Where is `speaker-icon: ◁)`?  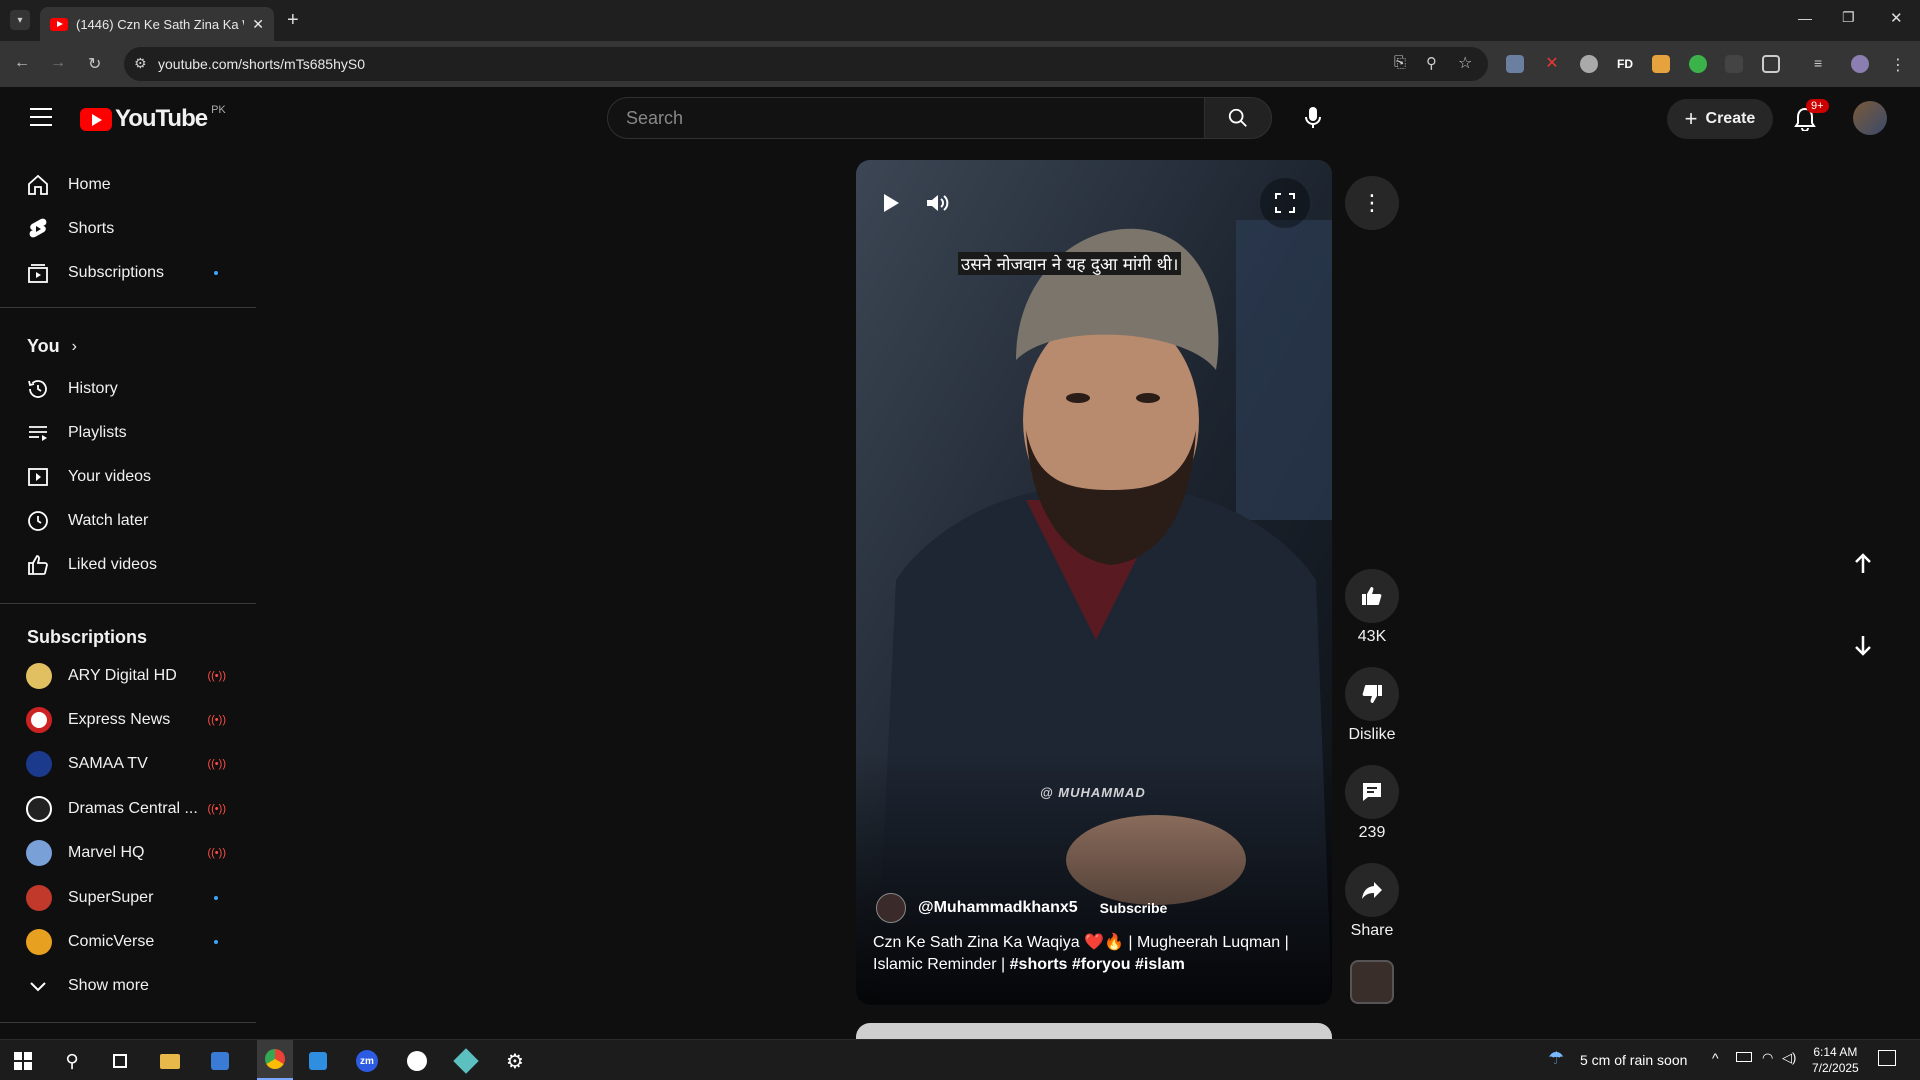 speaker-icon: ◁) is located at coordinates (1789, 1058).